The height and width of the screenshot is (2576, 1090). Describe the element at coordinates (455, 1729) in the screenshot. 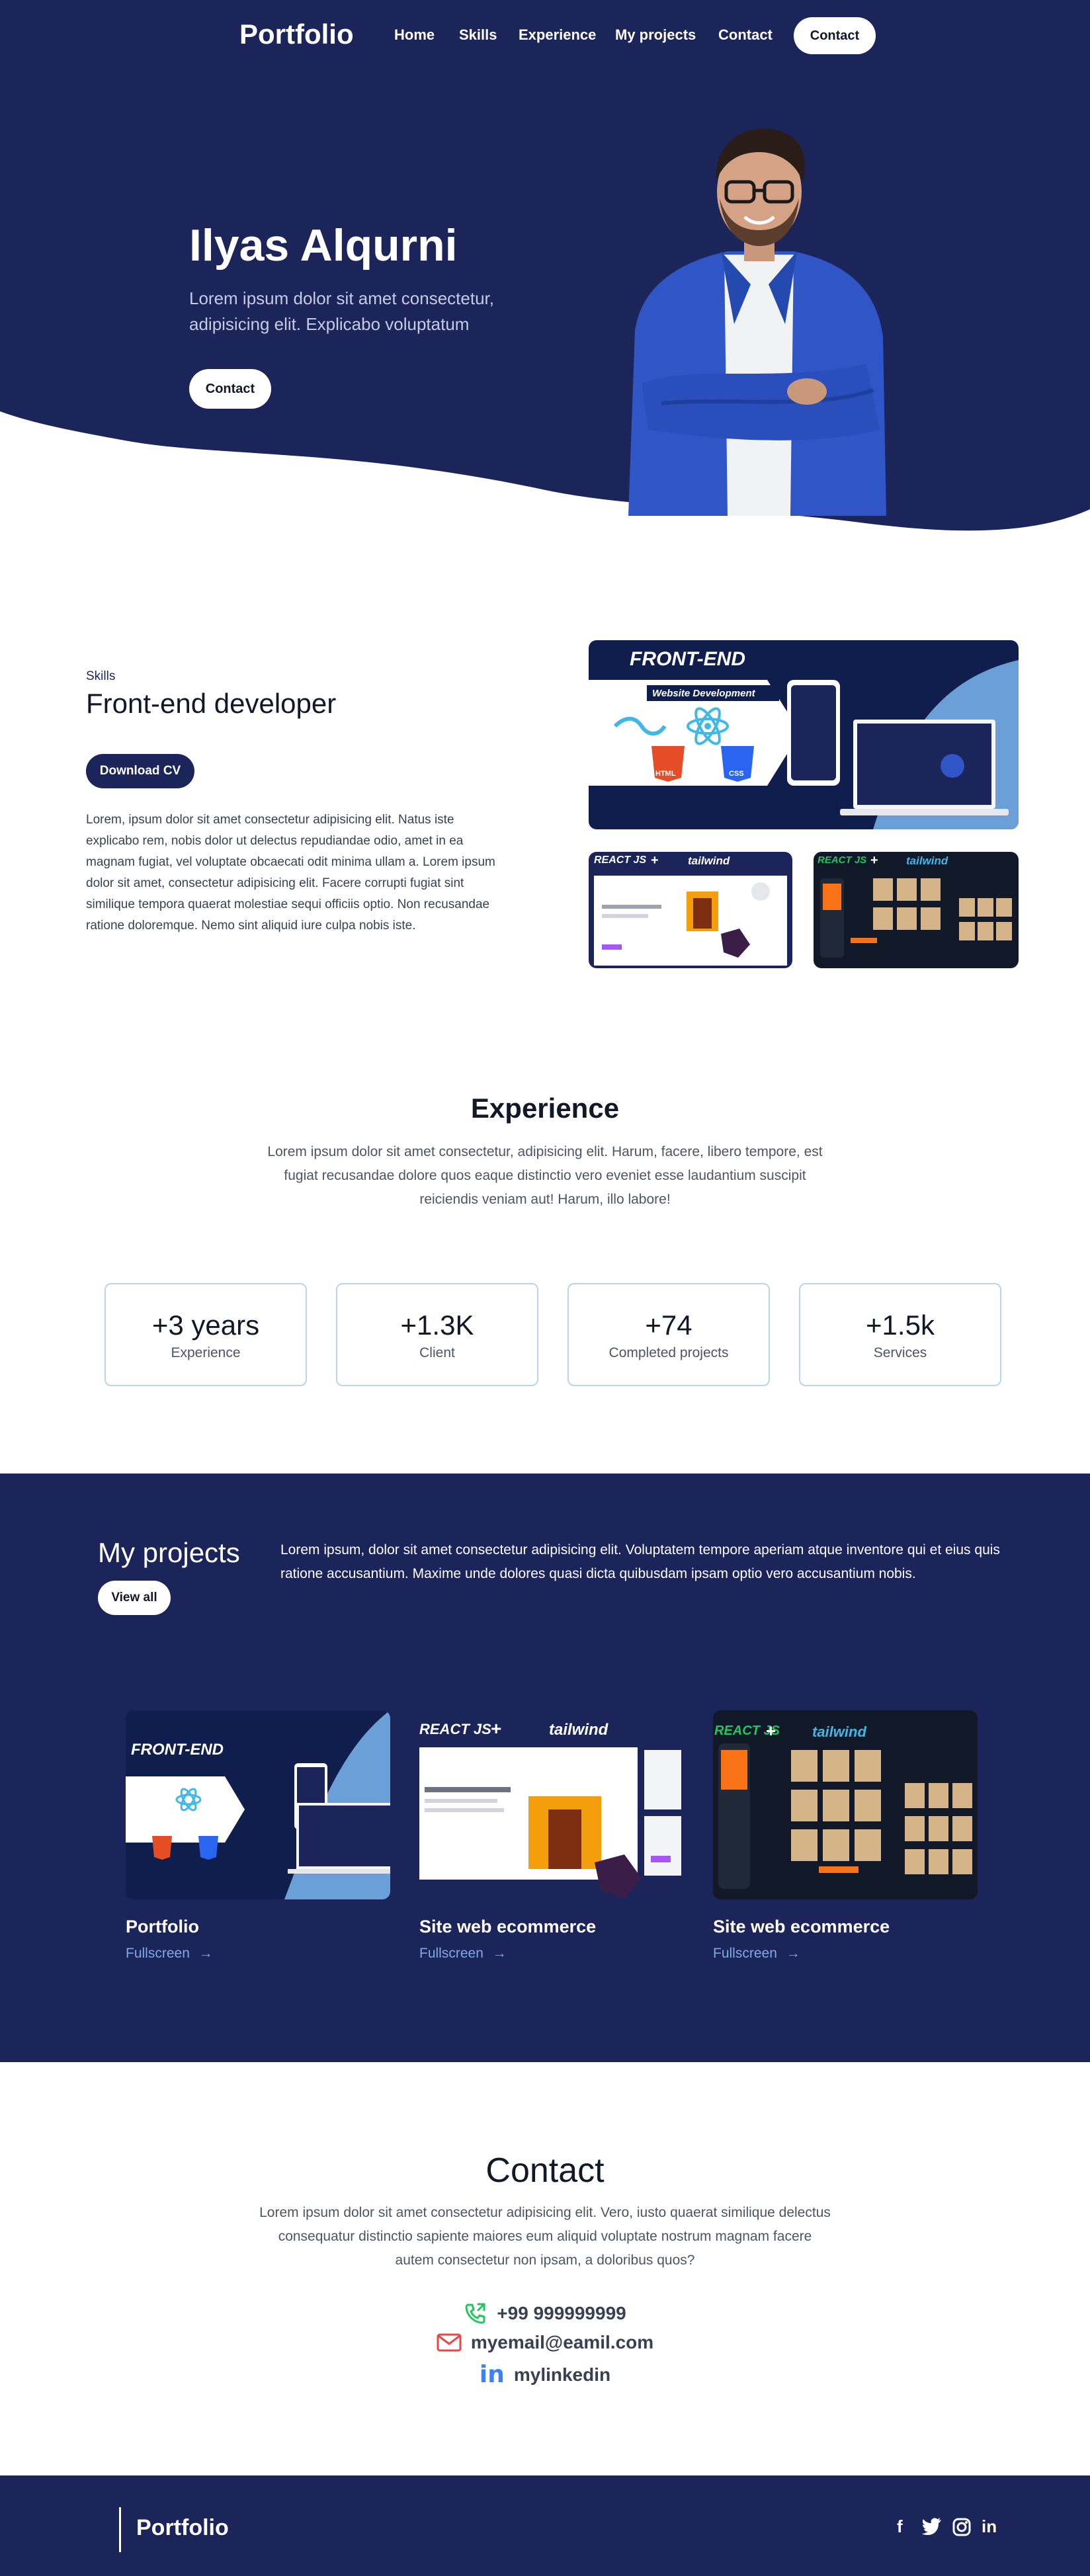

I see `project-react-label: REACT JS` at that location.